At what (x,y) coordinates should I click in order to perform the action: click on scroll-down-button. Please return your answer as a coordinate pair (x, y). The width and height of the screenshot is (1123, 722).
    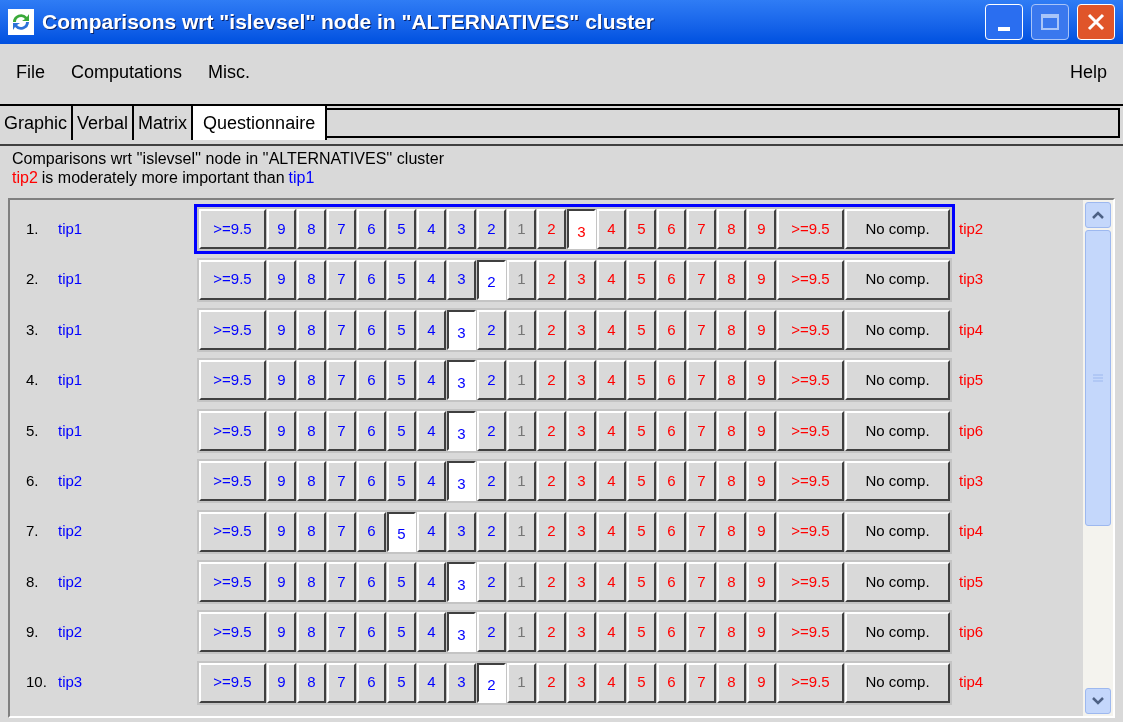
    Looking at the image, I should click on (1098, 701).